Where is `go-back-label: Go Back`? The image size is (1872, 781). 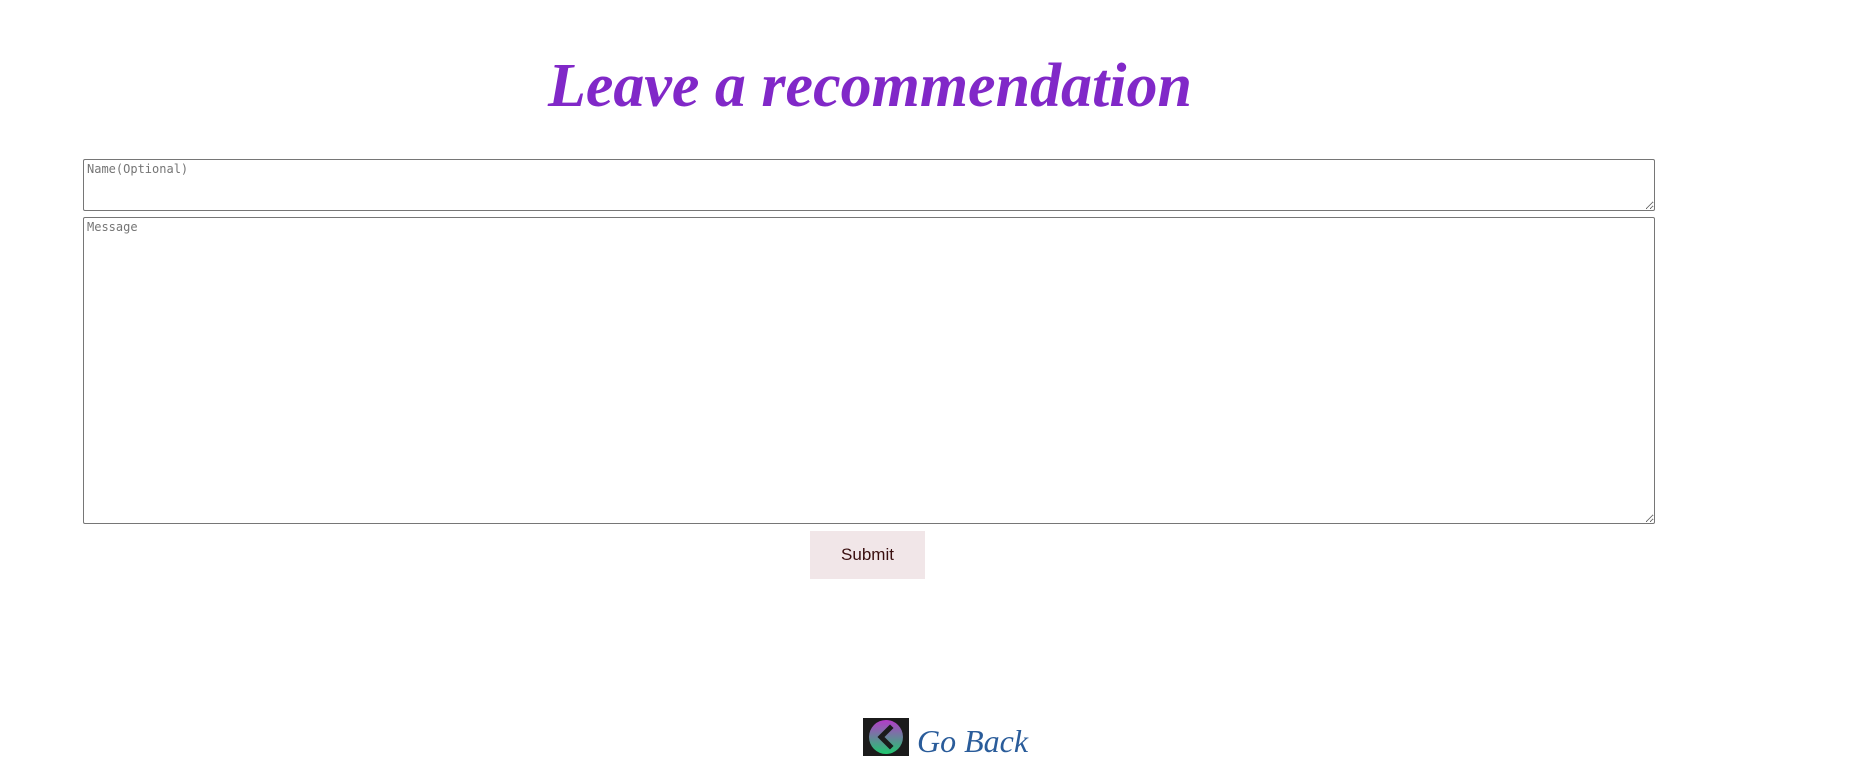
go-back-label: Go Back is located at coordinates (973, 741).